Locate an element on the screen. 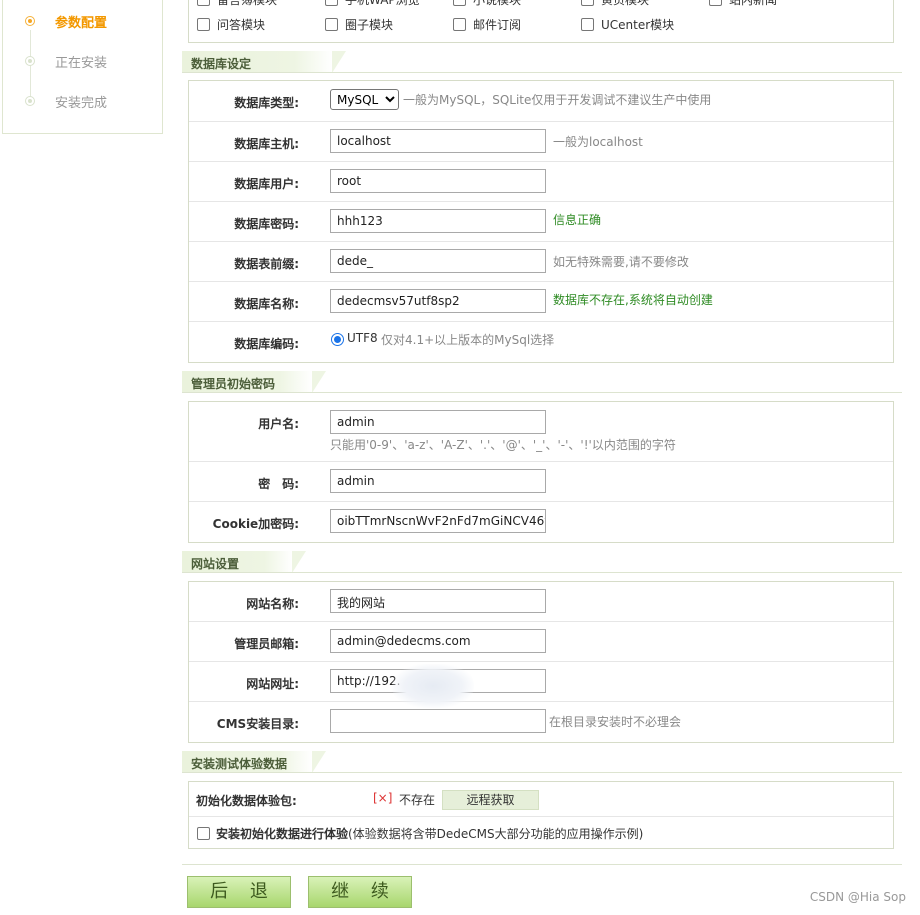  form-row: 数据库编码: UTF8 仅对4.1+以上版本的MySql选择 is located at coordinates (541, 342).